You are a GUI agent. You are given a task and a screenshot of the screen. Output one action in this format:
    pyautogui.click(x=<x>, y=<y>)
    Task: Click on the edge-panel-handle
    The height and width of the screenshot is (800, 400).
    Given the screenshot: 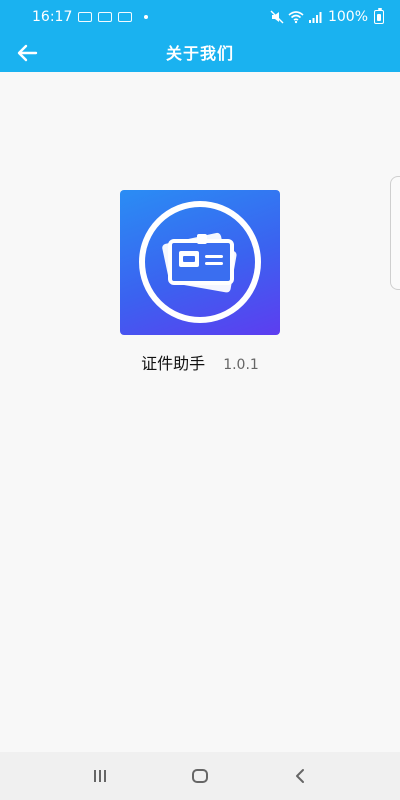 What is the action you would take?
    pyautogui.click(x=395, y=233)
    